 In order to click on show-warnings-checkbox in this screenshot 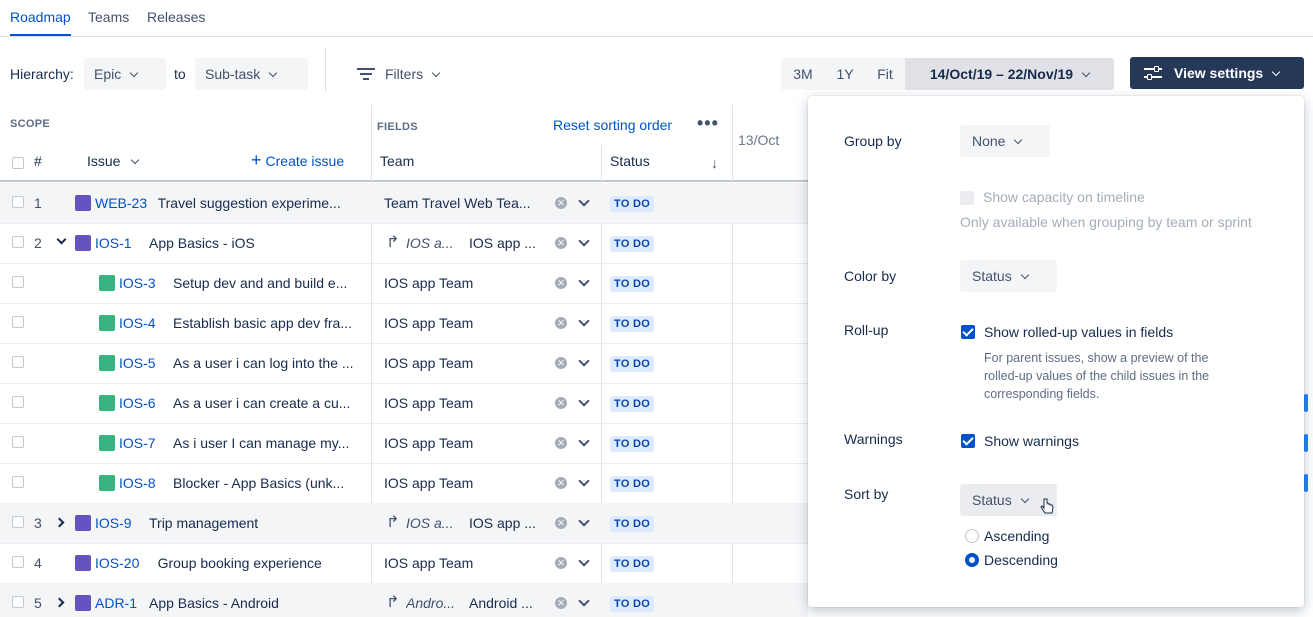, I will do `click(968, 441)`.